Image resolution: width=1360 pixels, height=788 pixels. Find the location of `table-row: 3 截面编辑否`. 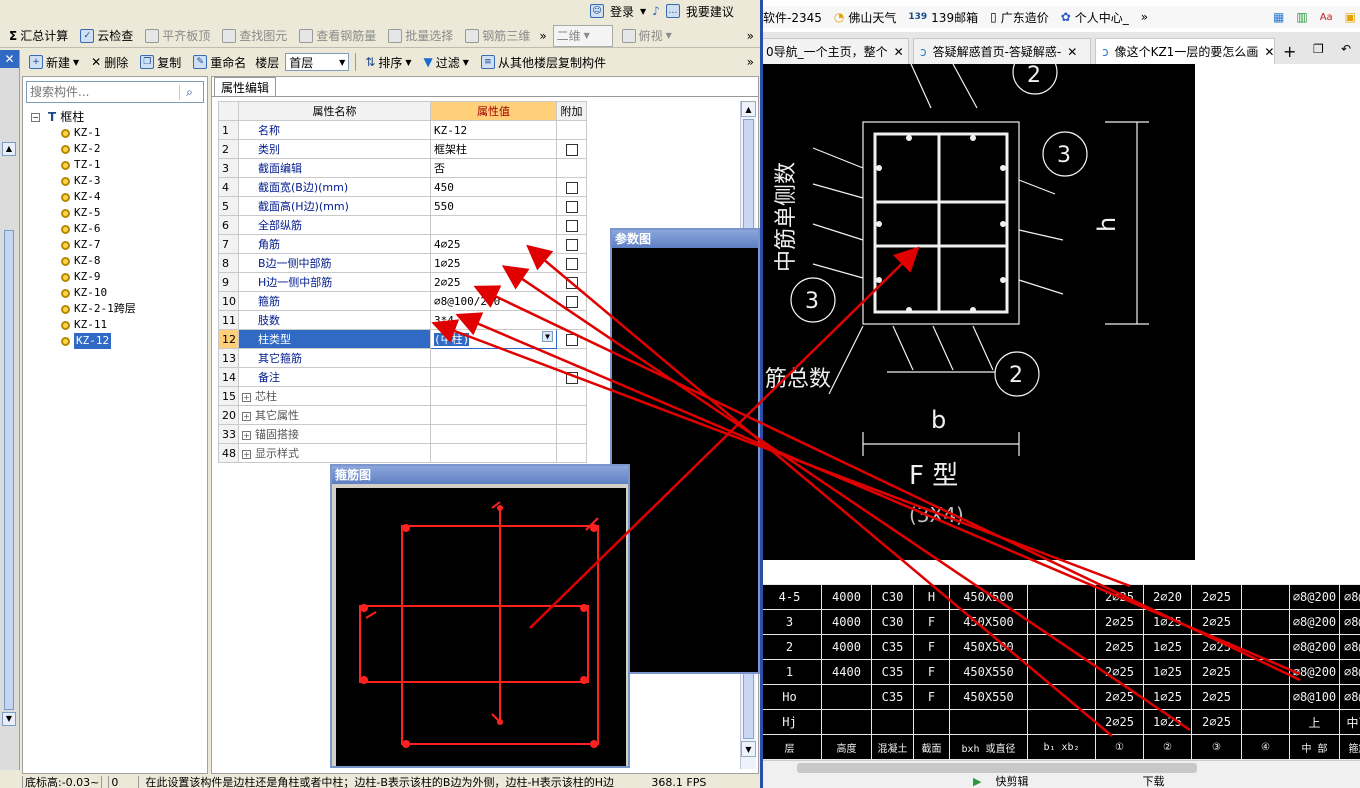

table-row: 3 截面编辑否 is located at coordinates (402, 168).